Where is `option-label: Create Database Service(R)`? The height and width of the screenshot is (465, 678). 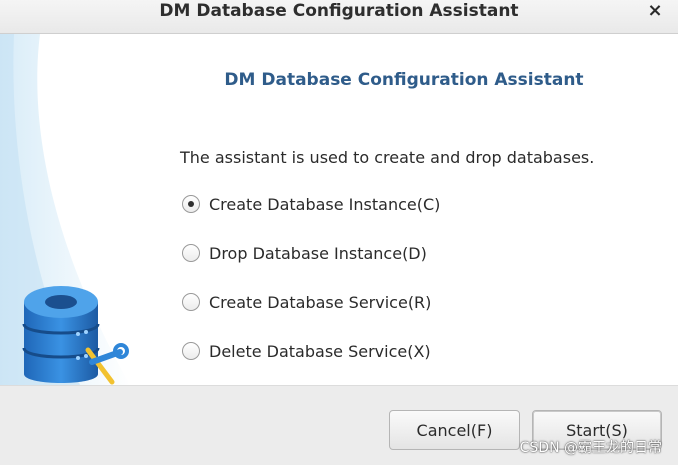 option-label: Create Database Service(R) is located at coordinates (320, 302).